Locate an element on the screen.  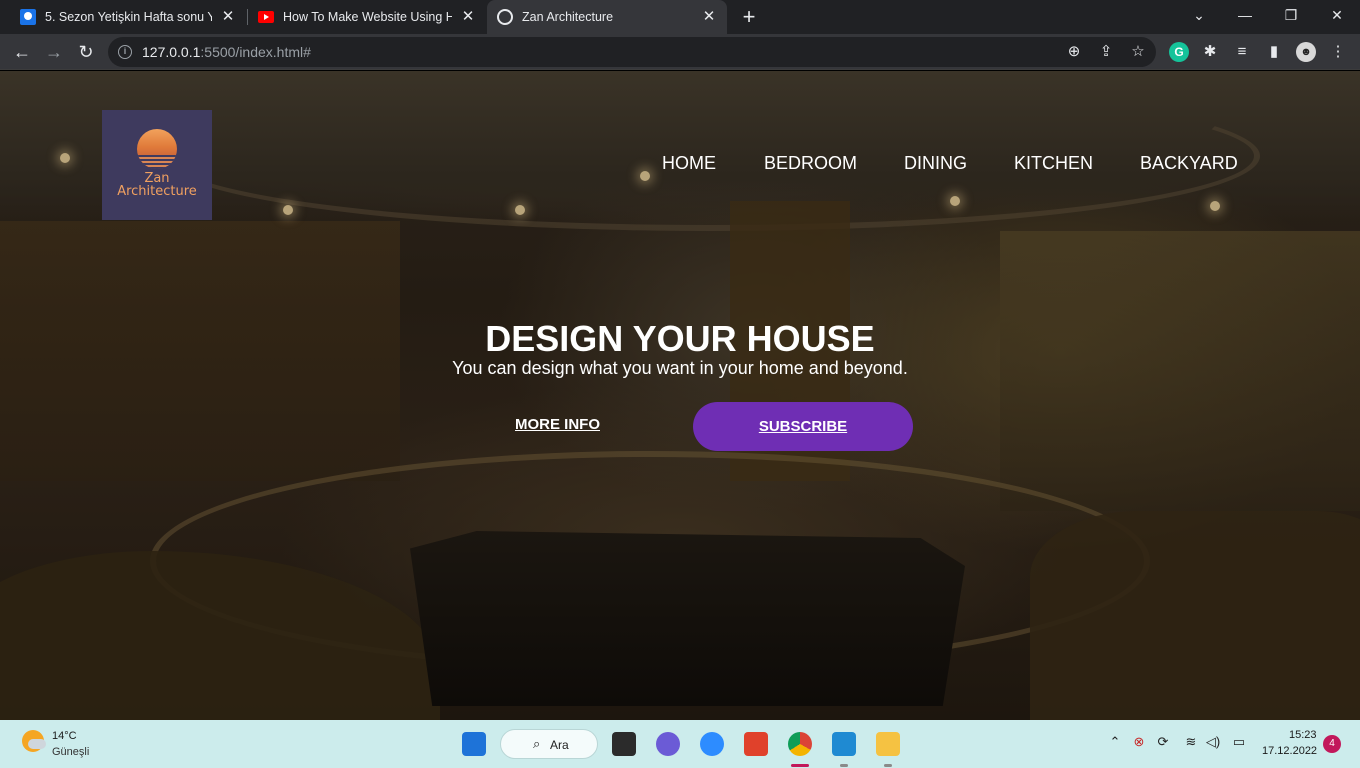
clock-time: 15:23 is located at coordinates (1303, 735).